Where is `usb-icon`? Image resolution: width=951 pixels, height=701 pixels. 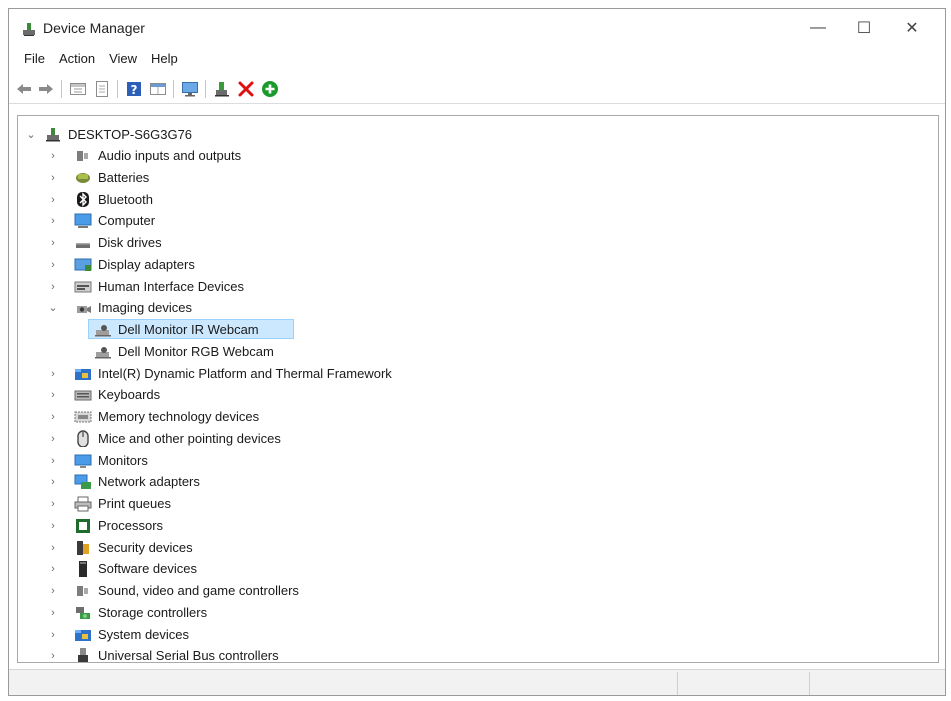
usb-icon is located at coordinates (83, 655).